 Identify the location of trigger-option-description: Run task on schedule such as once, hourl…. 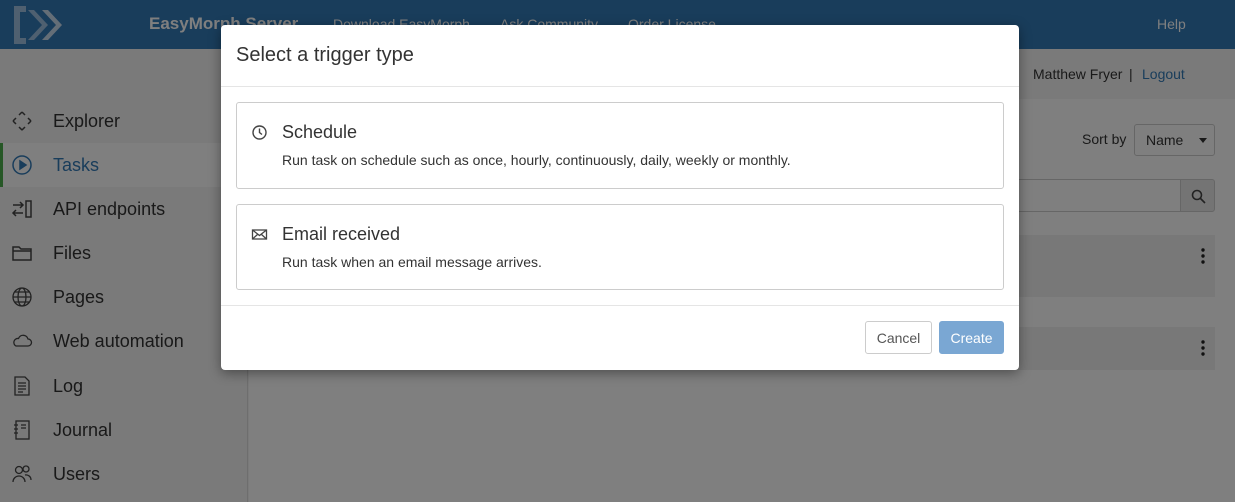
(536, 160).